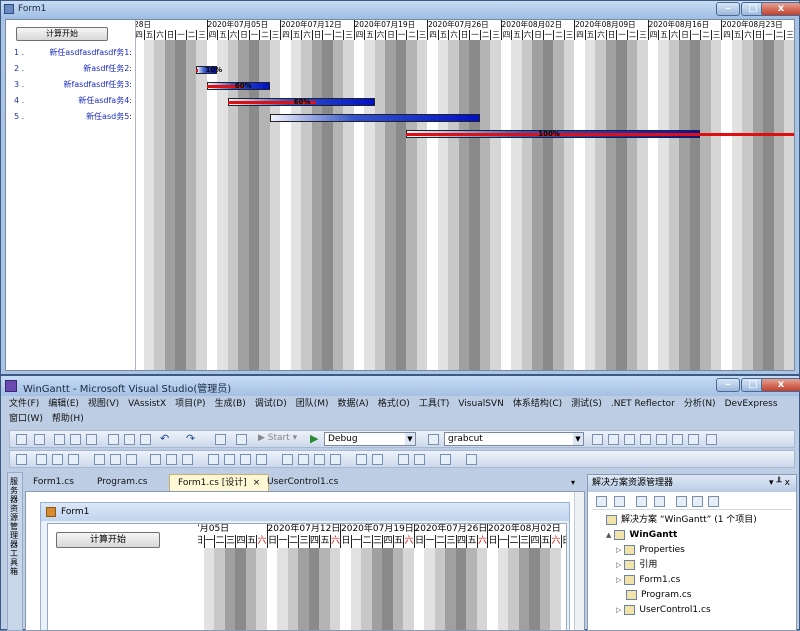 The height and width of the screenshot is (631, 800). Describe the element at coordinates (353, 404) in the screenshot. I see `menu-item: 数据(A)` at that location.